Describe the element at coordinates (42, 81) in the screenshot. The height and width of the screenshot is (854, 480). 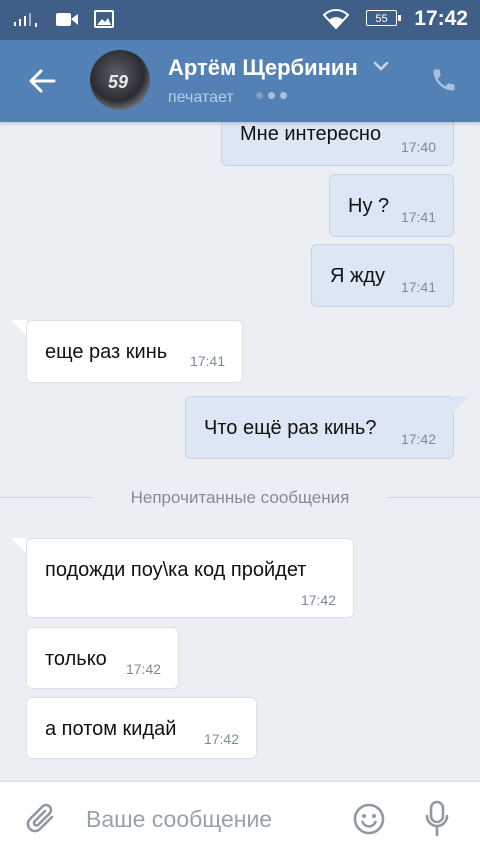
I see `back-arrow-icon` at that location.